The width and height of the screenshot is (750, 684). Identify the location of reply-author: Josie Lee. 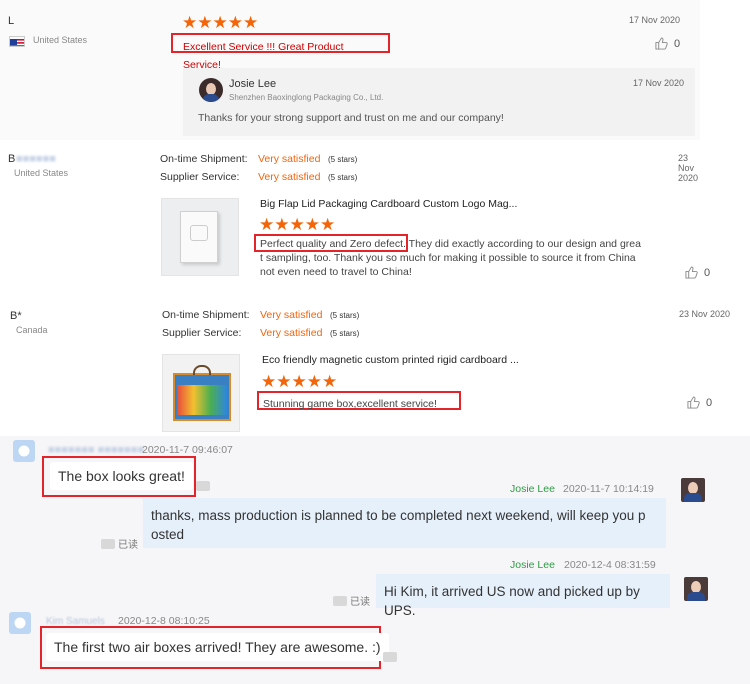
(253, 84).